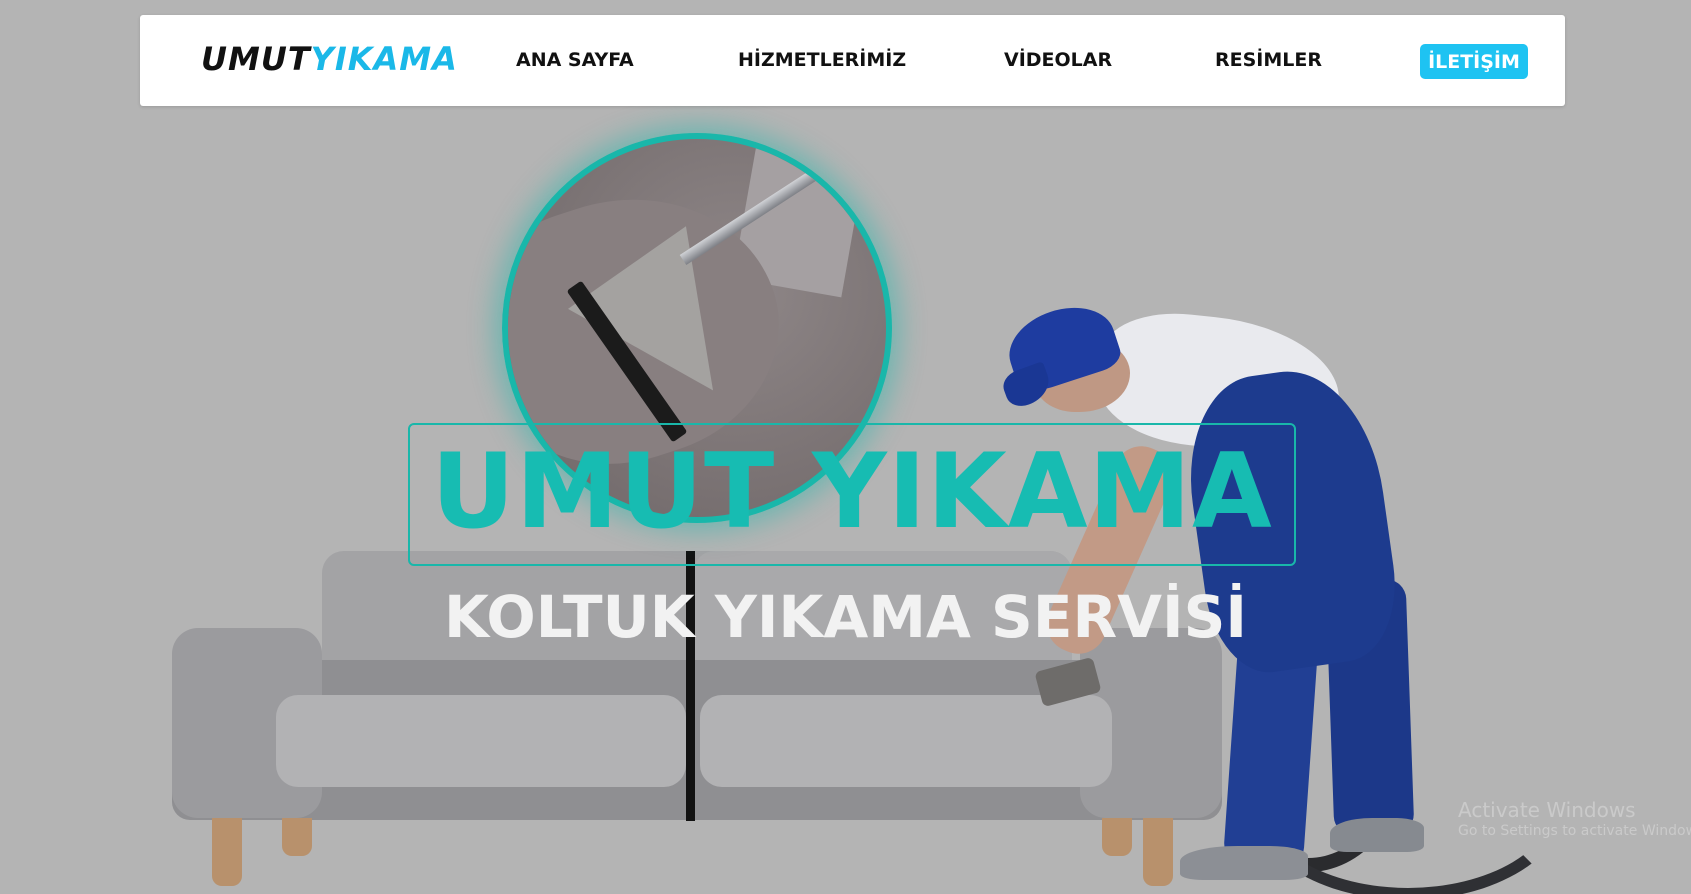 Image resolution: width=1691 pixels, height=894 pixels. Describe the element at coordinates (822, 60) in the screenshot. I see `nav-link-services: HİZMETLERİMİZ` at that location.